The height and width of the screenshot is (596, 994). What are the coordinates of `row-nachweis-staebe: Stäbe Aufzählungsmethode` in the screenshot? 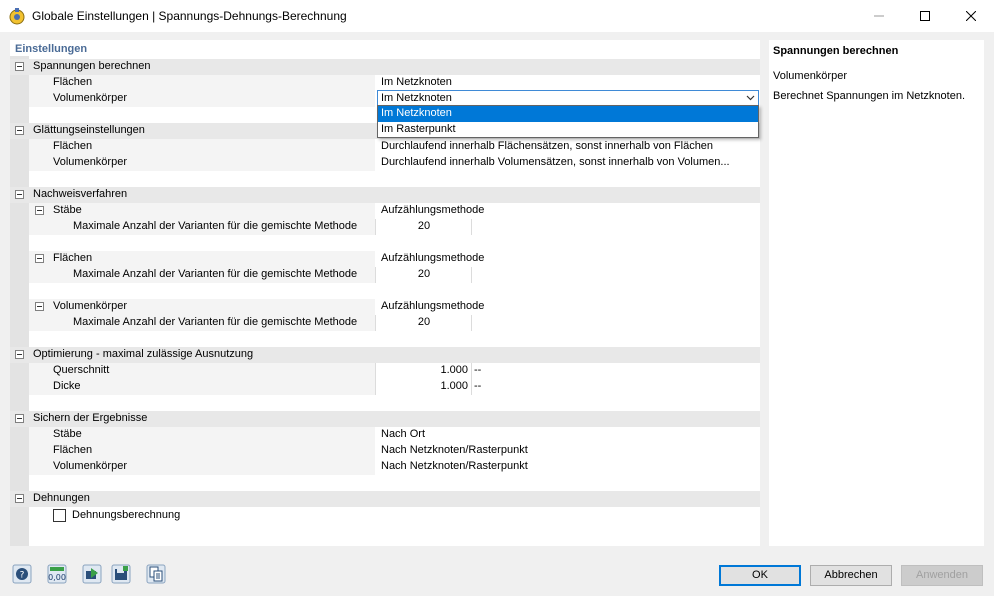 It's located at (385, 211).